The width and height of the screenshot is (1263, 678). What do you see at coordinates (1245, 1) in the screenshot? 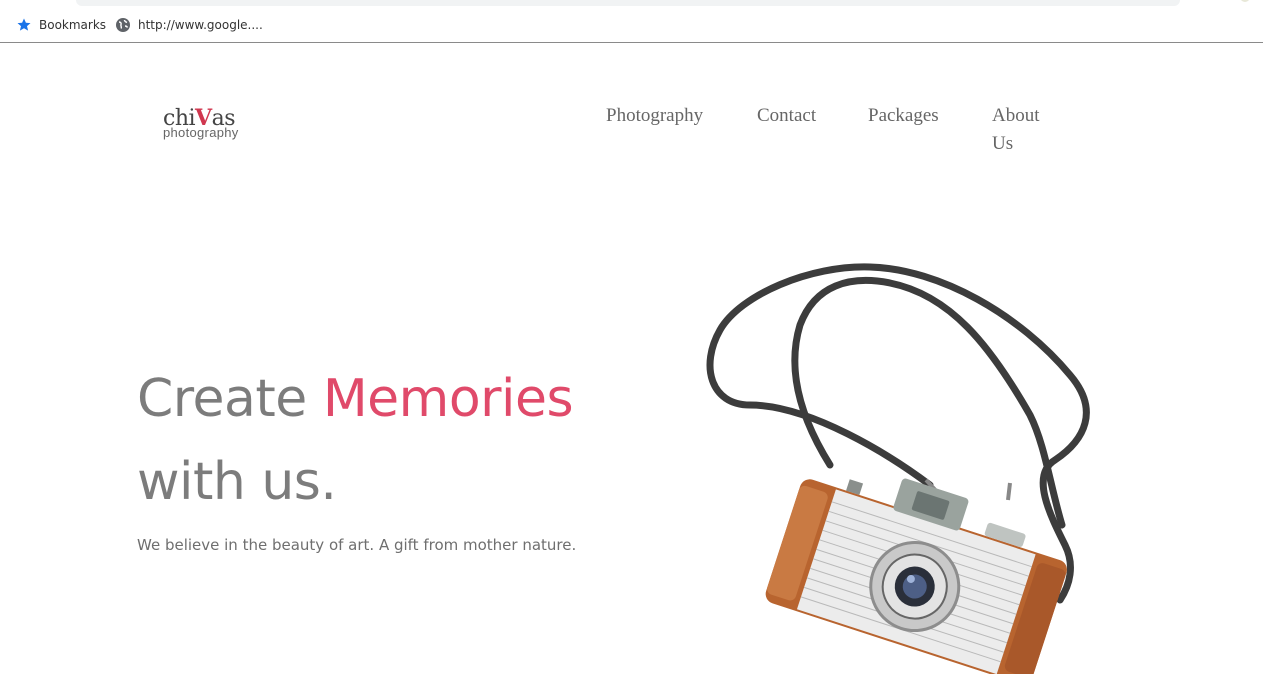
I see `profile-avatar-edge` at bounding box center [1245, 1].